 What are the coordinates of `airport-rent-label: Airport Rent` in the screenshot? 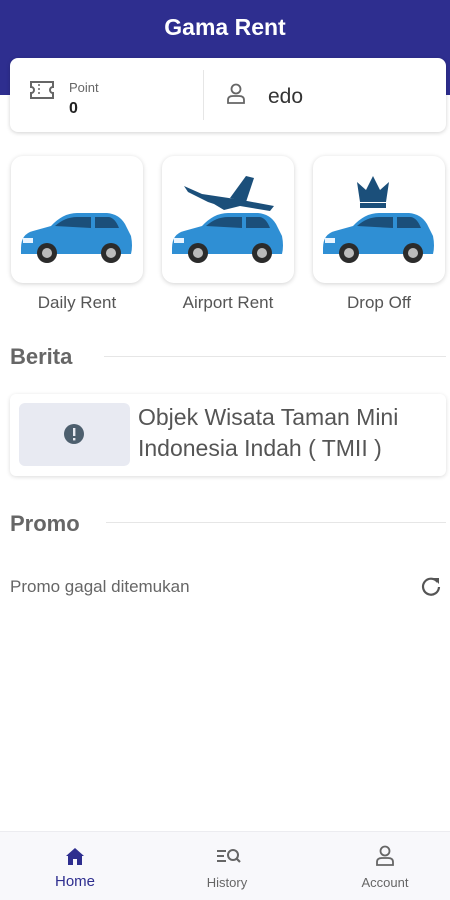 It's located at (228, 303).